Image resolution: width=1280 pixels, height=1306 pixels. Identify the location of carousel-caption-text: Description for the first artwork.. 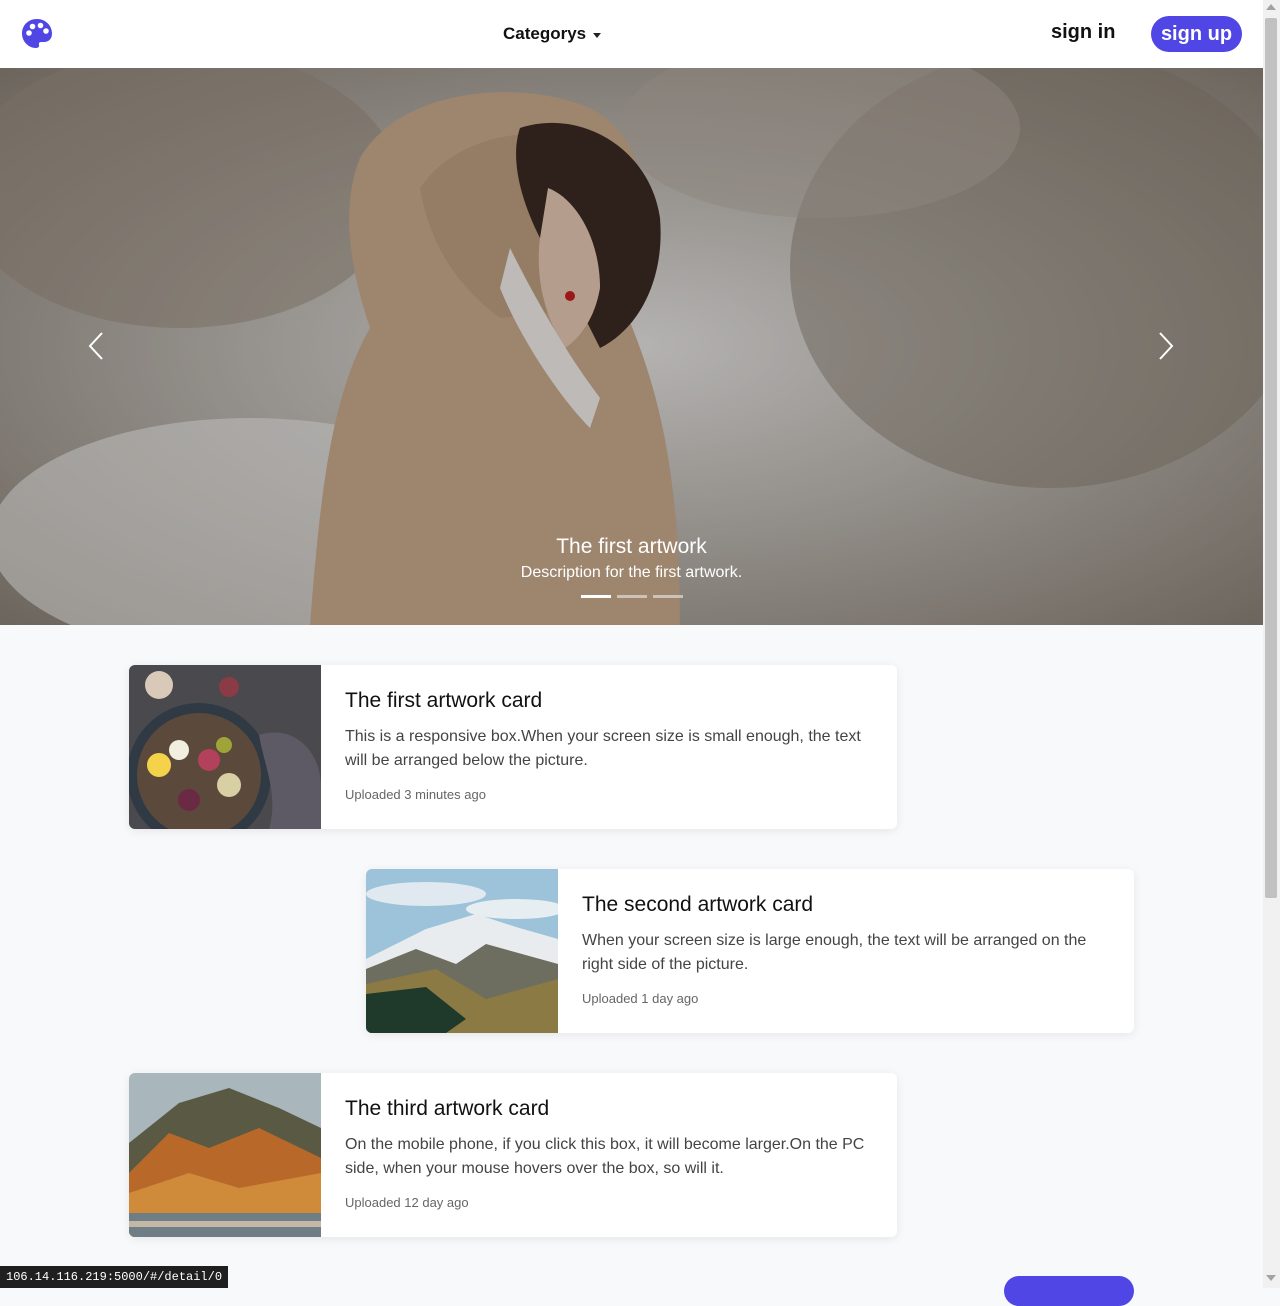
(631, 572).